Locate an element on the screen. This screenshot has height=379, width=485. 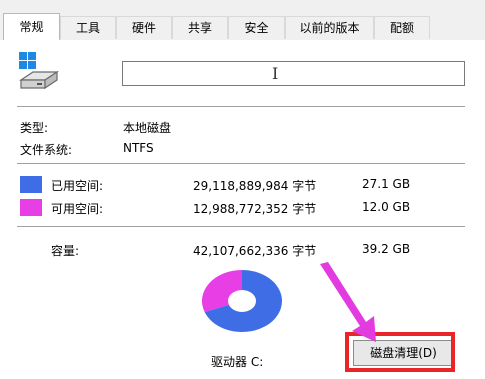
used-space-swatch is located at coordinates (31, 184).